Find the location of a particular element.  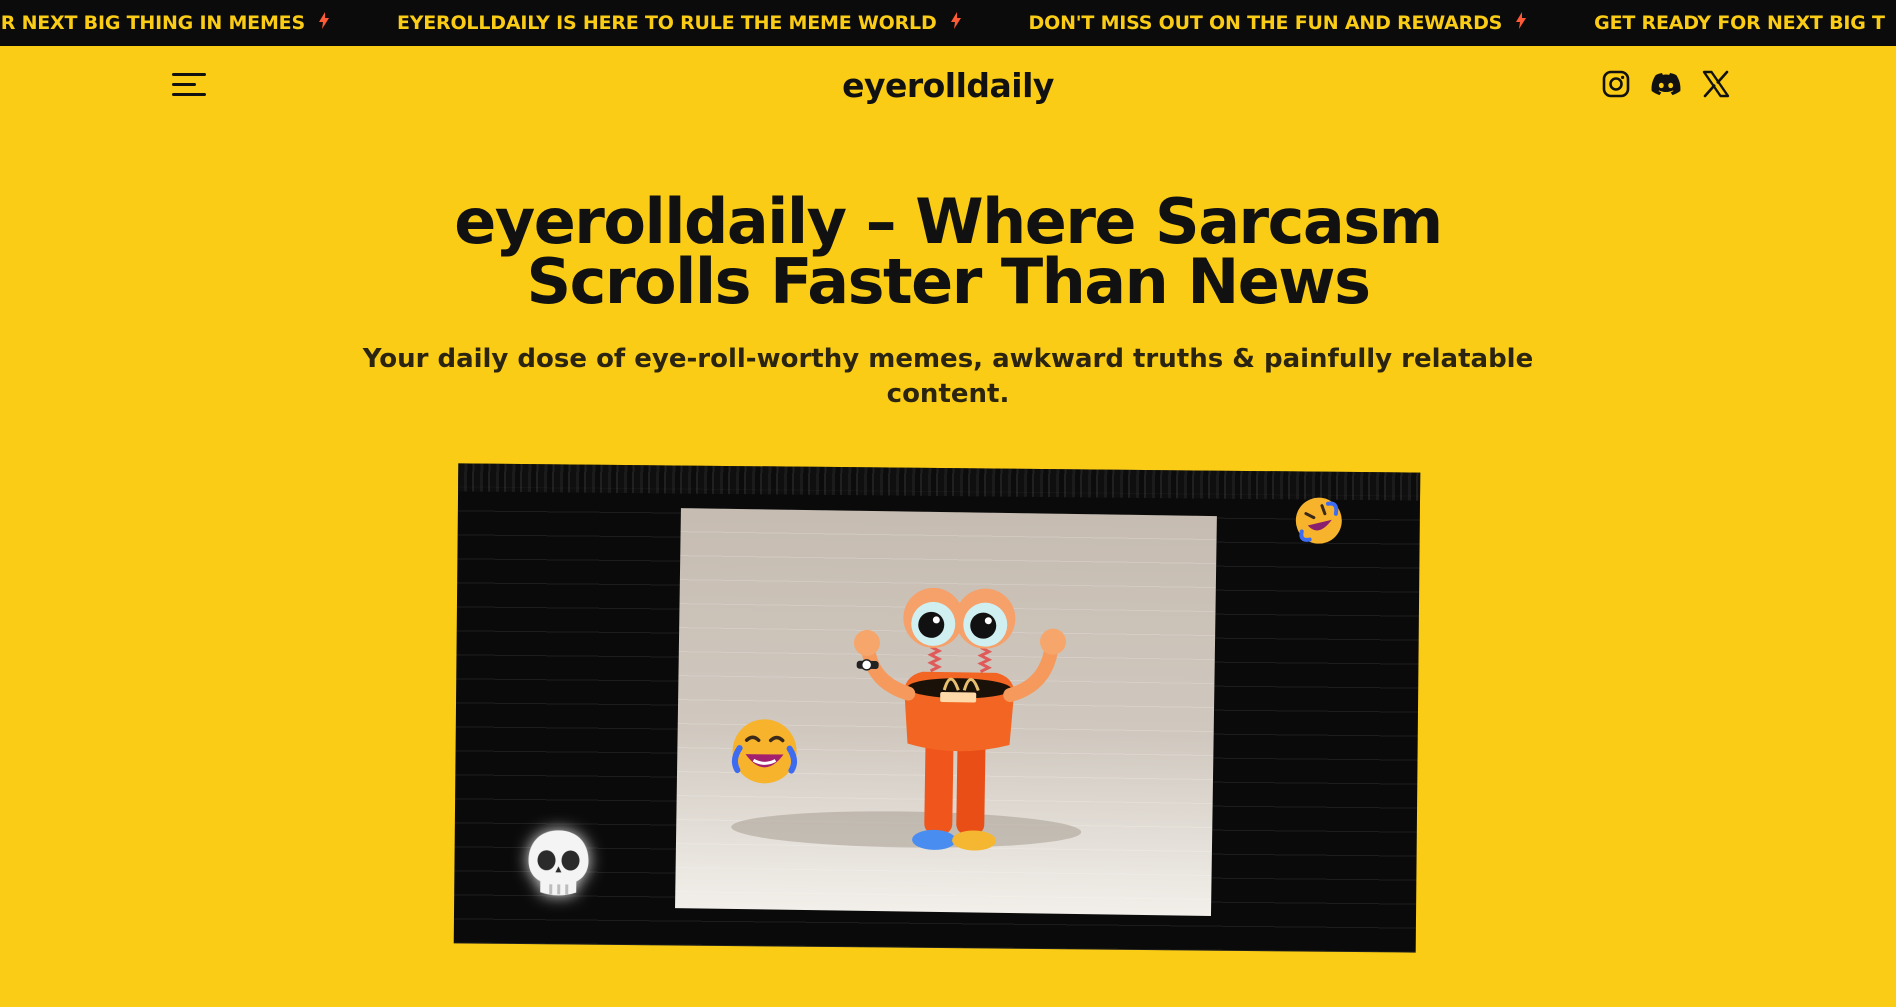

discord-icon is located at coordinates (1666, 84).